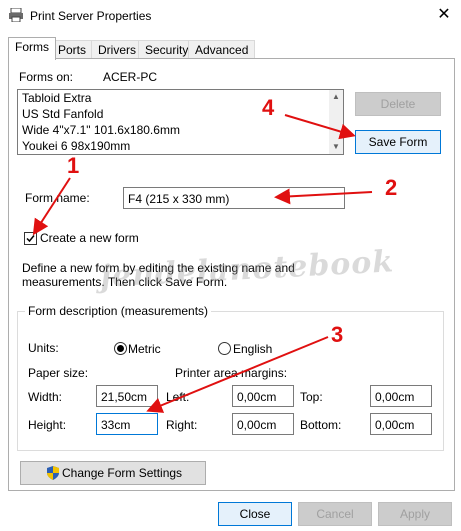  Describe the element at coordinates (32, 48) in the screenshot. I see `tab-forms: Forms` at that location.